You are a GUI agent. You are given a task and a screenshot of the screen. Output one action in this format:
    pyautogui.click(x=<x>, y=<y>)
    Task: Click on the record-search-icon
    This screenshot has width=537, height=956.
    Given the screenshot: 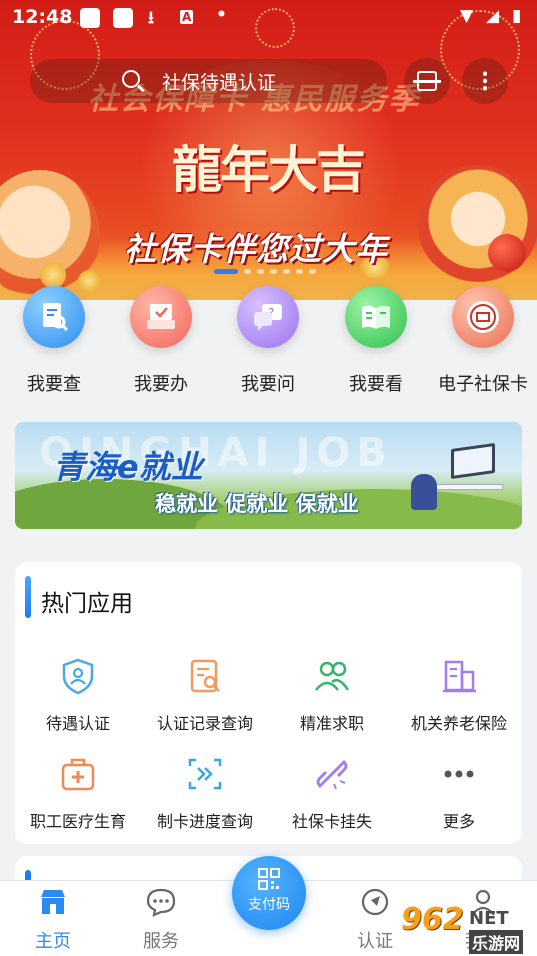 What is the action you would take?
    pyautogui.click(x=205, y=676)
    